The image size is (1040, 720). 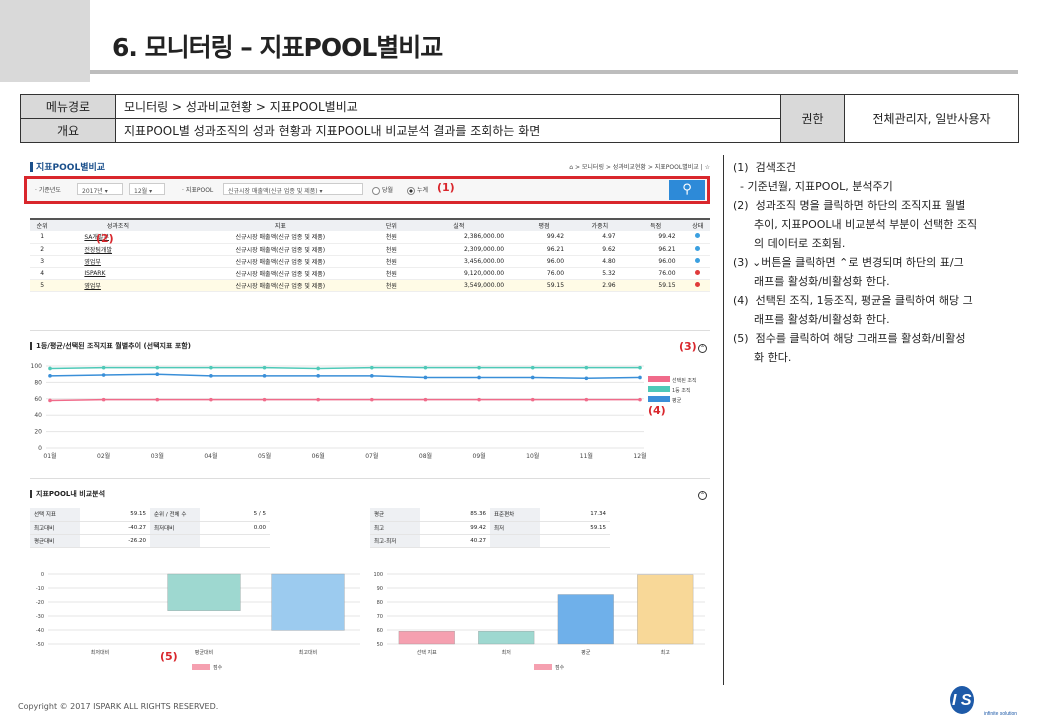 What do you see at coordinates (684, 380) in the screenshot?
I see `legend-label: 선택된 조직` at bounding box center [684, 380].